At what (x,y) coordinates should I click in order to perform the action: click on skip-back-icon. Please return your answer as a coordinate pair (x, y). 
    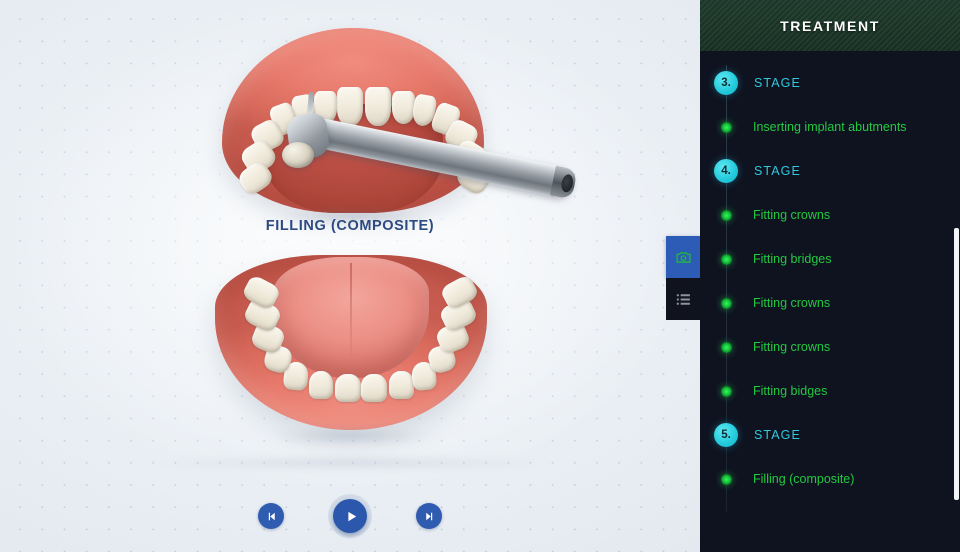
    Looking at the image, I should click on (271, 516).